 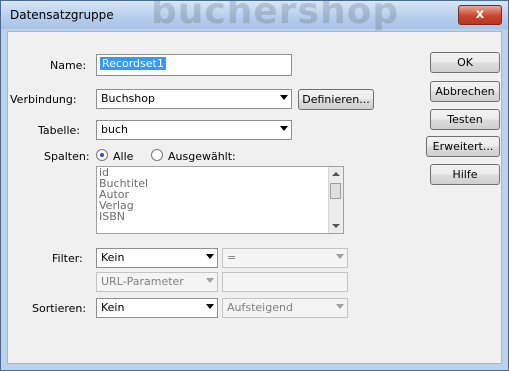 I want to click on name-input: Recordset1, so click(x=194, y=65).